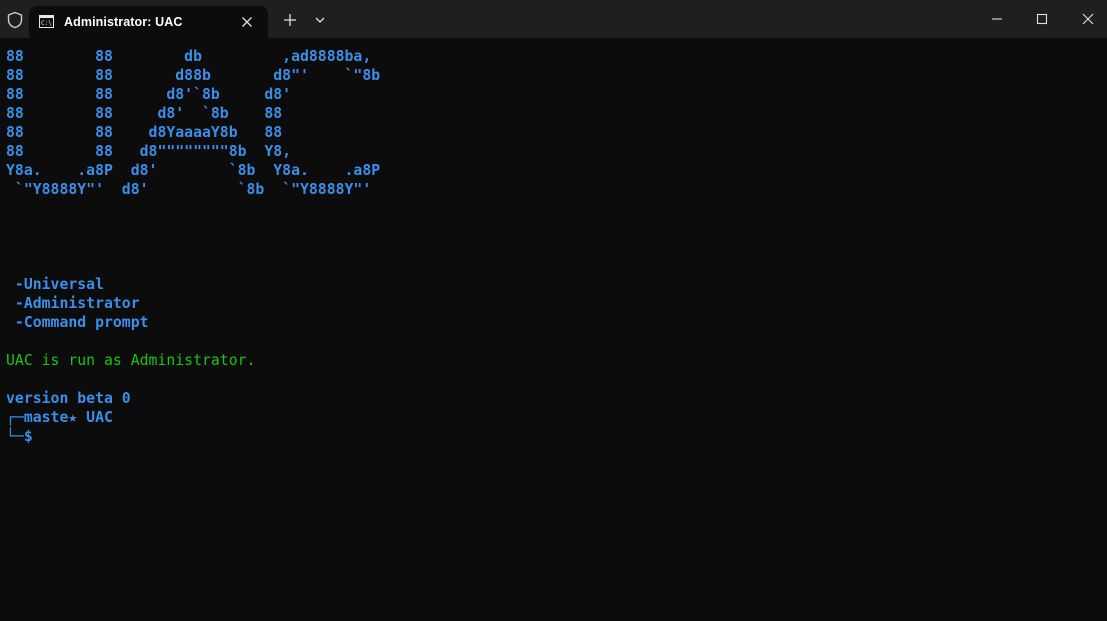 The width and height of the screenshot is (1107, 621). I want to click on close-window-icon, so click(1088, 19).